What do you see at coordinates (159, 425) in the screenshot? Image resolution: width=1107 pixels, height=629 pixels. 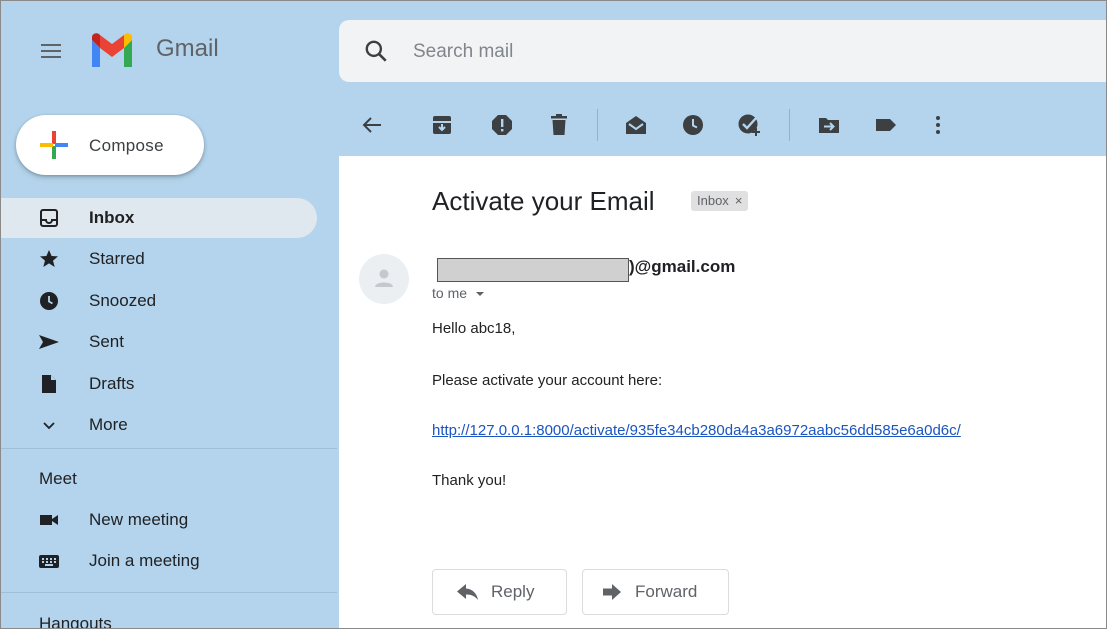 I see `sidebar-item-more: More` at bounding box center [159, 425].